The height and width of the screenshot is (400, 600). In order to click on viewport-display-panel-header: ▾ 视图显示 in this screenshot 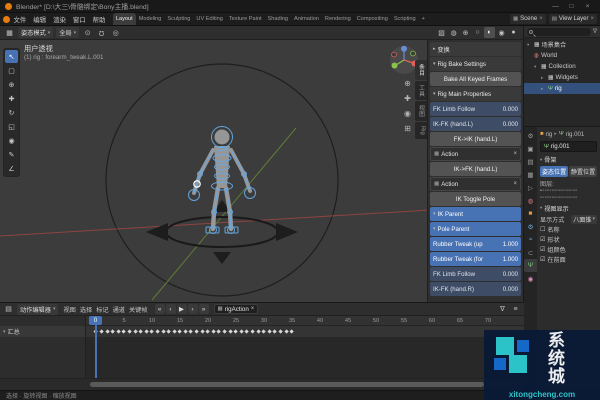, I will do `click(568, 208)`.